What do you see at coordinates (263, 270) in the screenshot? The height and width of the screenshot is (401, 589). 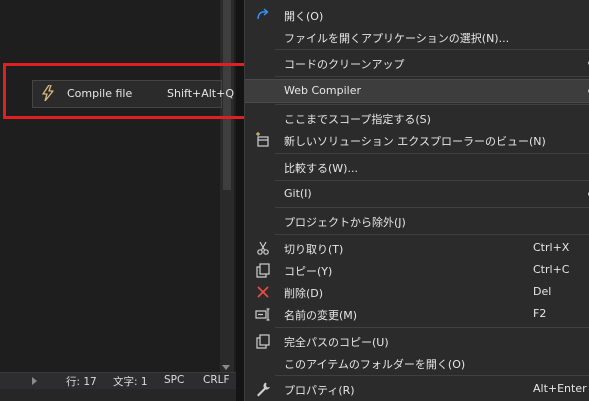 I see `copy-icon` at bounding box center [263, 270].